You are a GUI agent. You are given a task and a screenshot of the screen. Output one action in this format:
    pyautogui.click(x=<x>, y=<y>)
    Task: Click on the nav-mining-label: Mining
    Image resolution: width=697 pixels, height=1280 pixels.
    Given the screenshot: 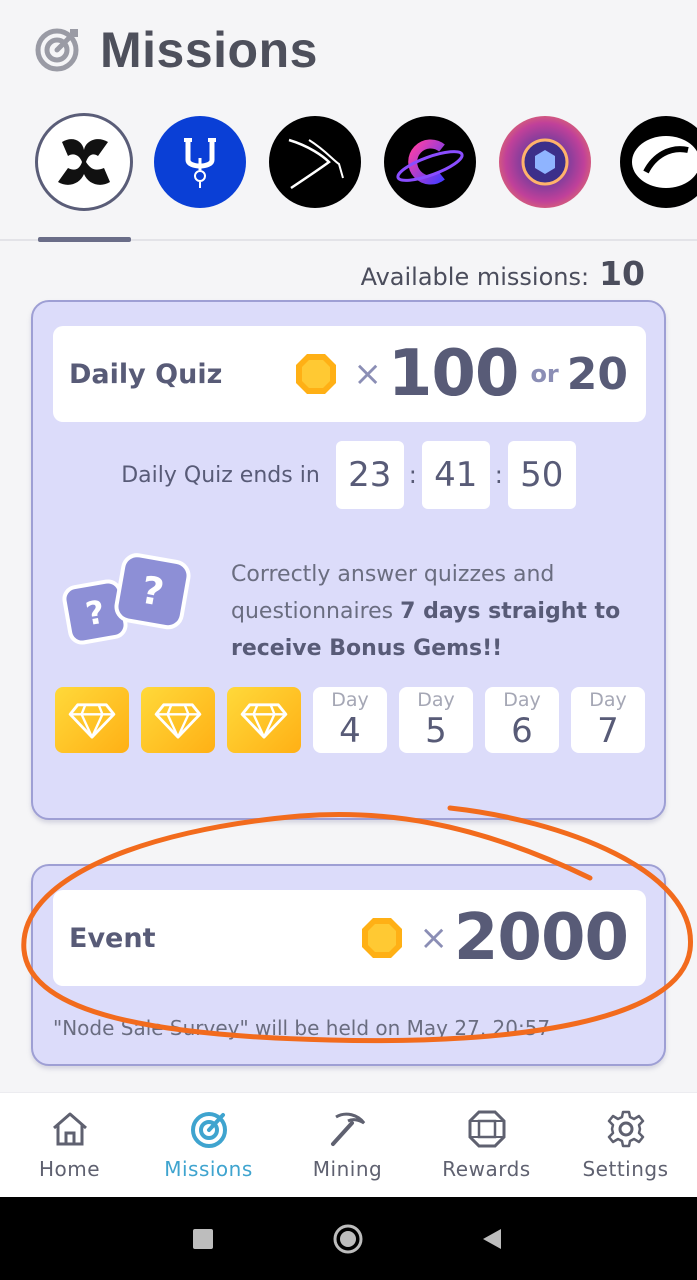 What is the action you would take?
    pyautogui.click(x=347, y=1169)
    